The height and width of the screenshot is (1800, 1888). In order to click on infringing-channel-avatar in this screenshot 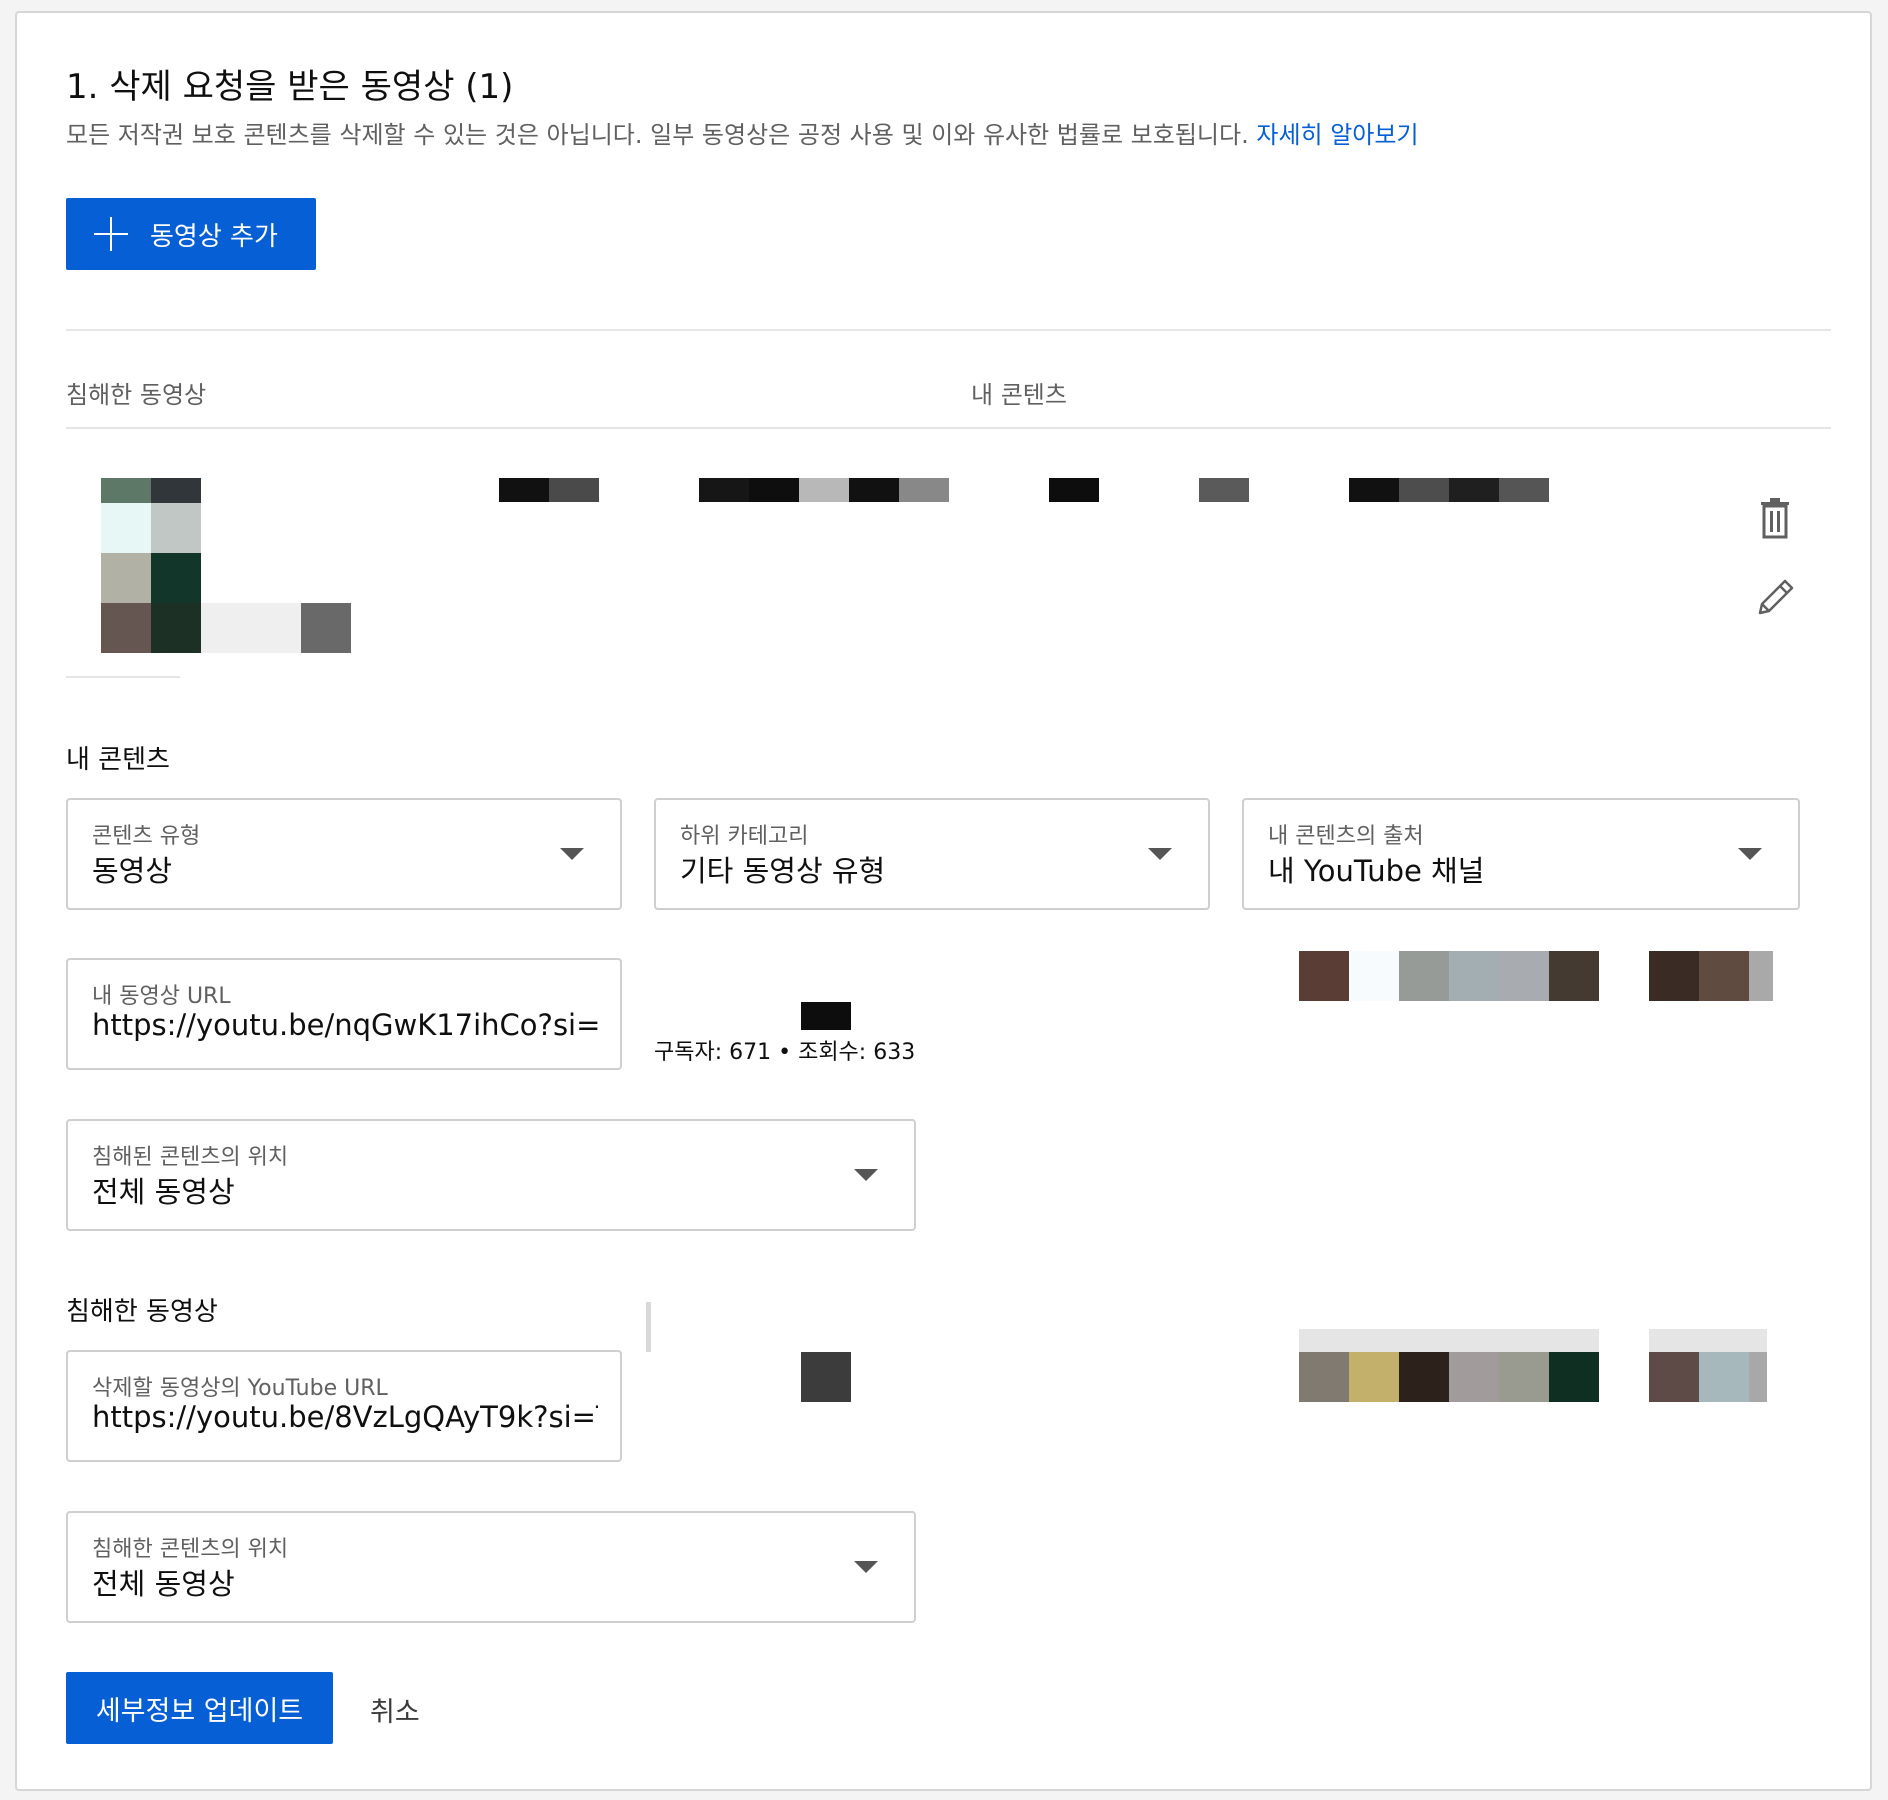, I will do `click(1708, 1365)`.